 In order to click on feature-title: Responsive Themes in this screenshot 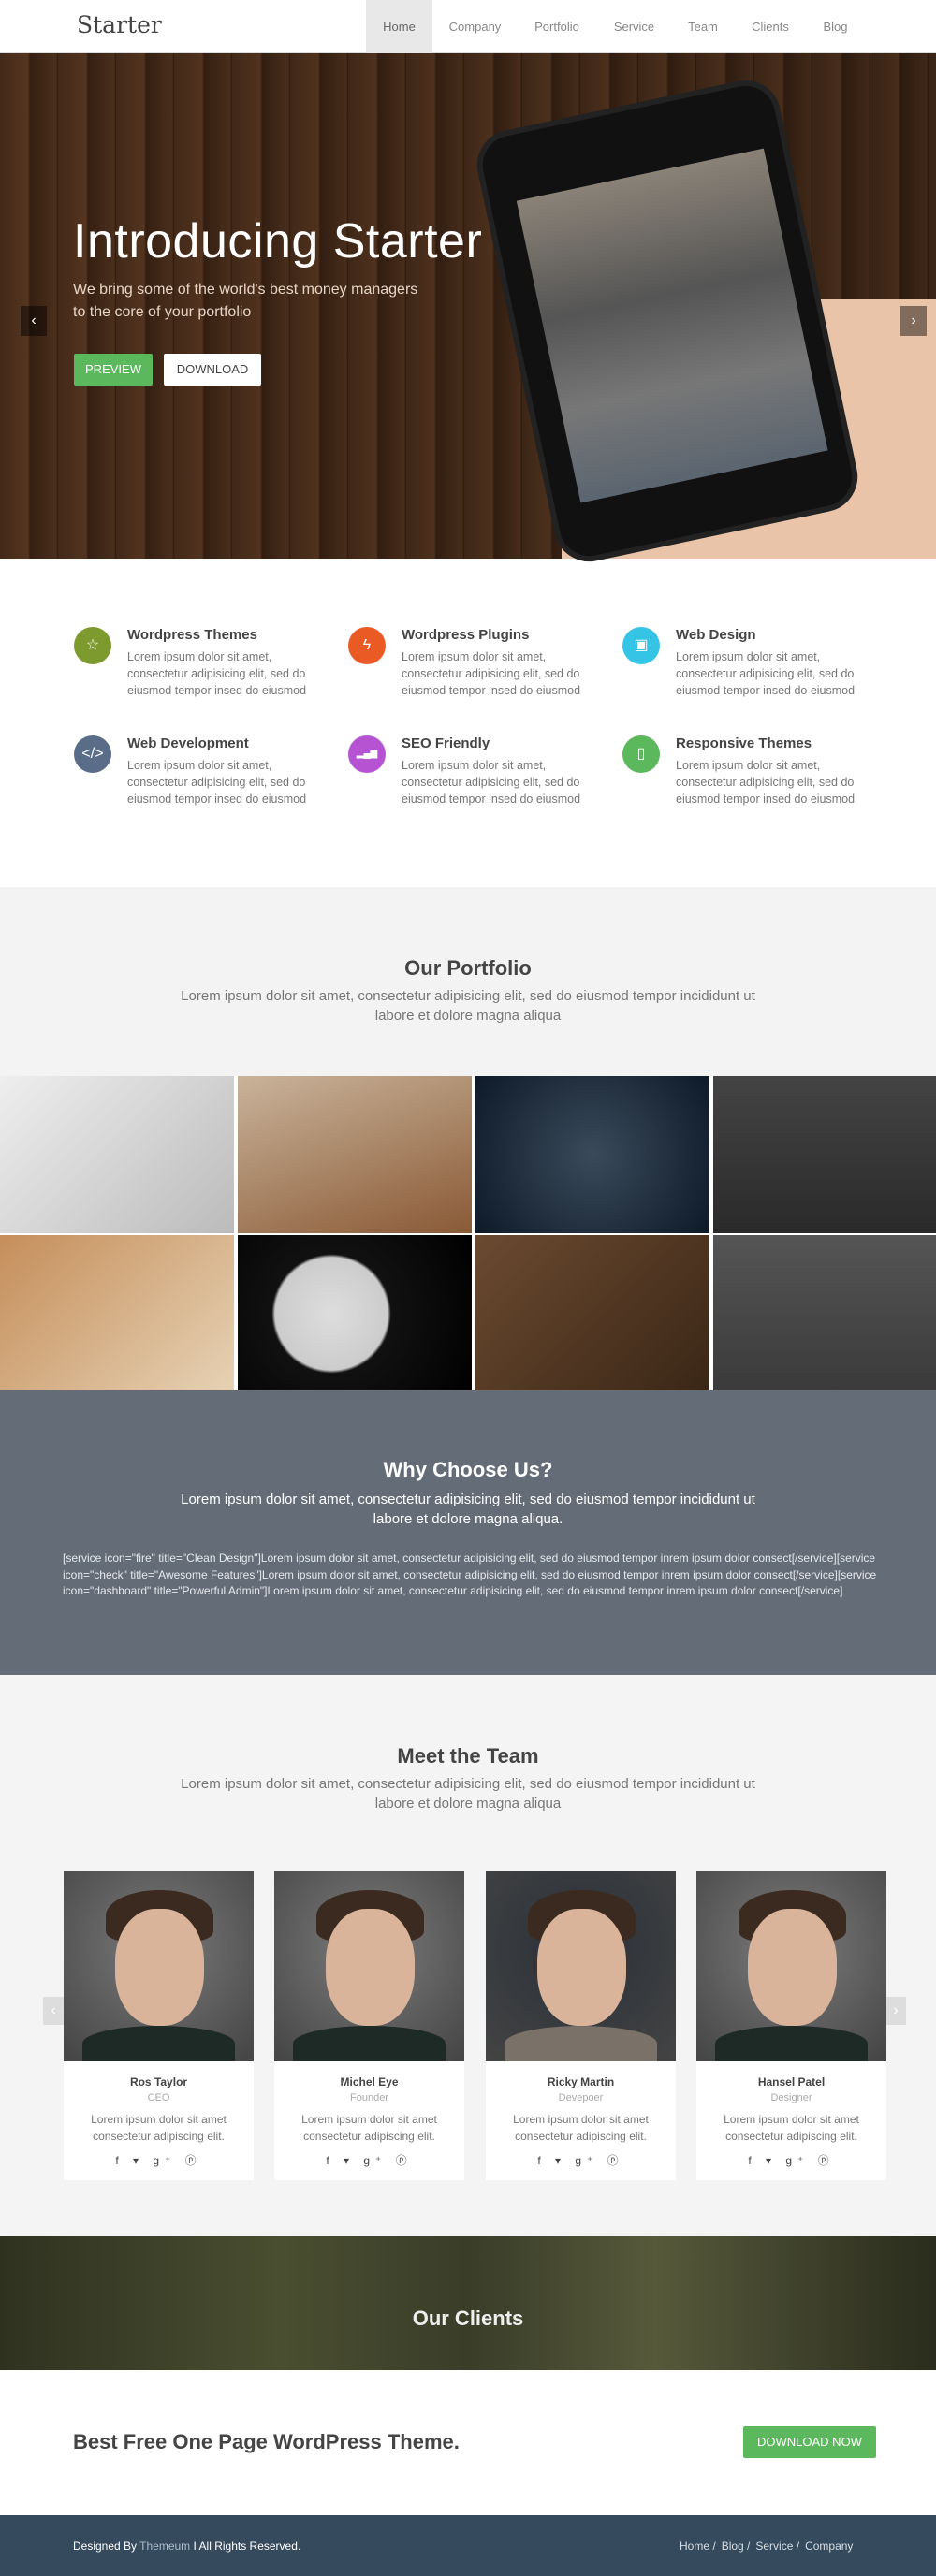, I will do `click(744, 743)`.